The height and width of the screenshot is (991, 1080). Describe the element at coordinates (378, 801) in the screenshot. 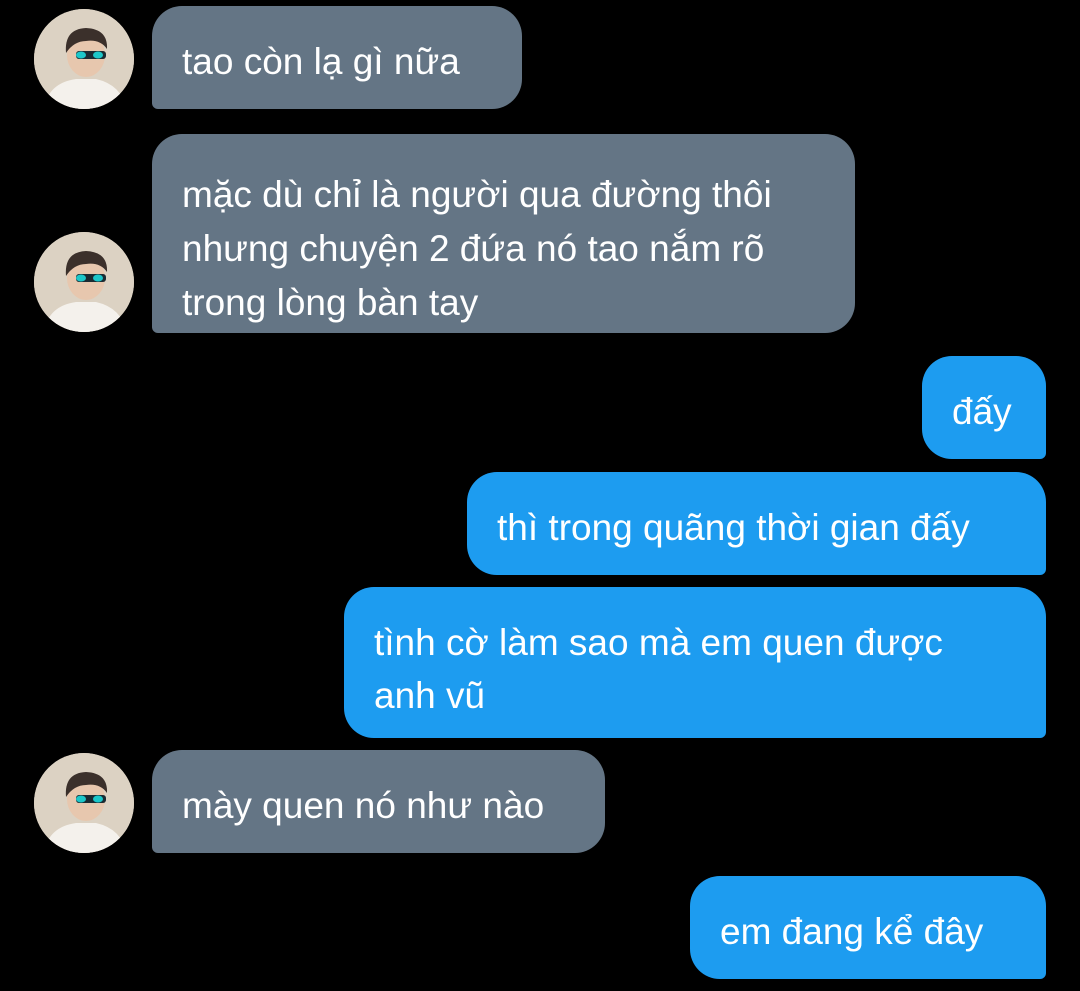

I see `received-message: mày quen nó như nào` at that location.